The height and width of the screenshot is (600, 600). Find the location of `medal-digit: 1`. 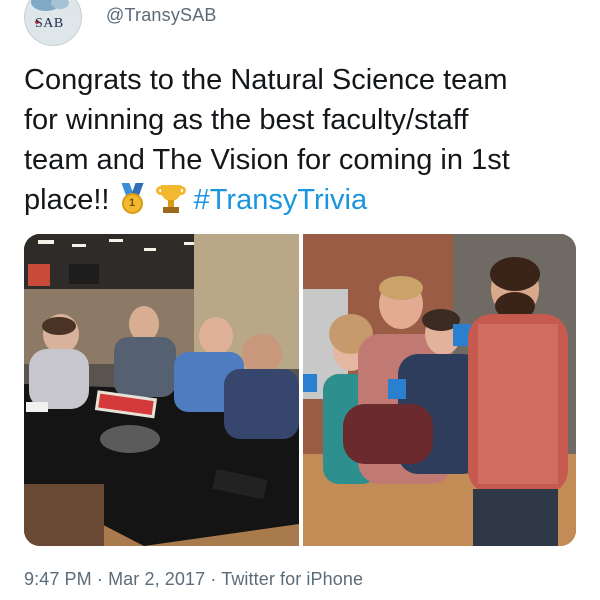

medal-digit: 1 is located at coordinates (132, 203).